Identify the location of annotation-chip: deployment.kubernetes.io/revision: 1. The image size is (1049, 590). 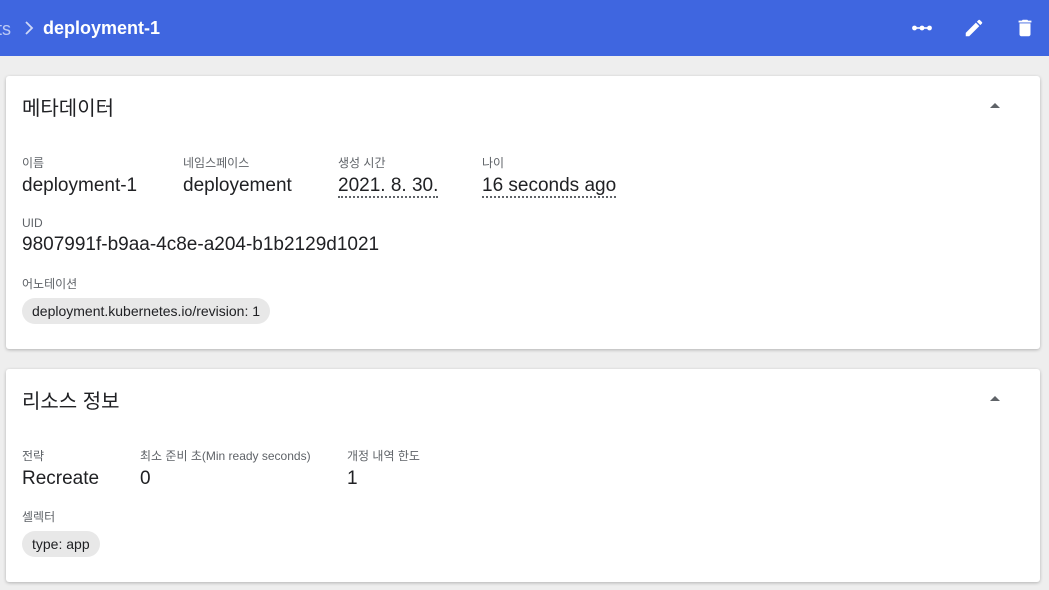
(146, 311).